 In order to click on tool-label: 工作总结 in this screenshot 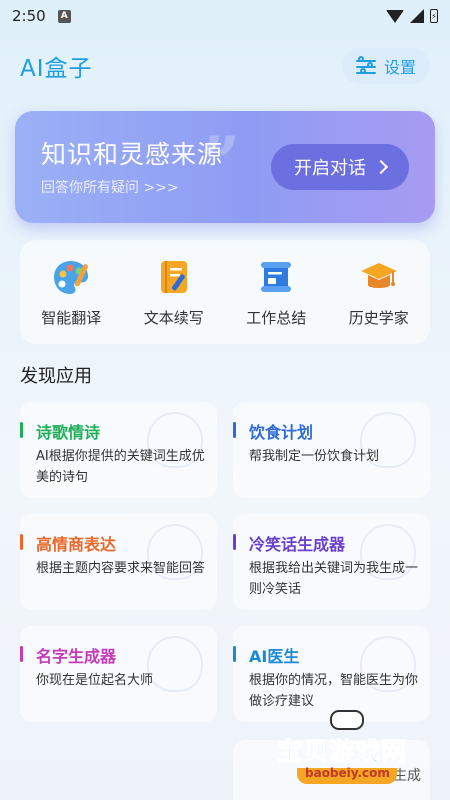, I will do `click(276, 317)`.